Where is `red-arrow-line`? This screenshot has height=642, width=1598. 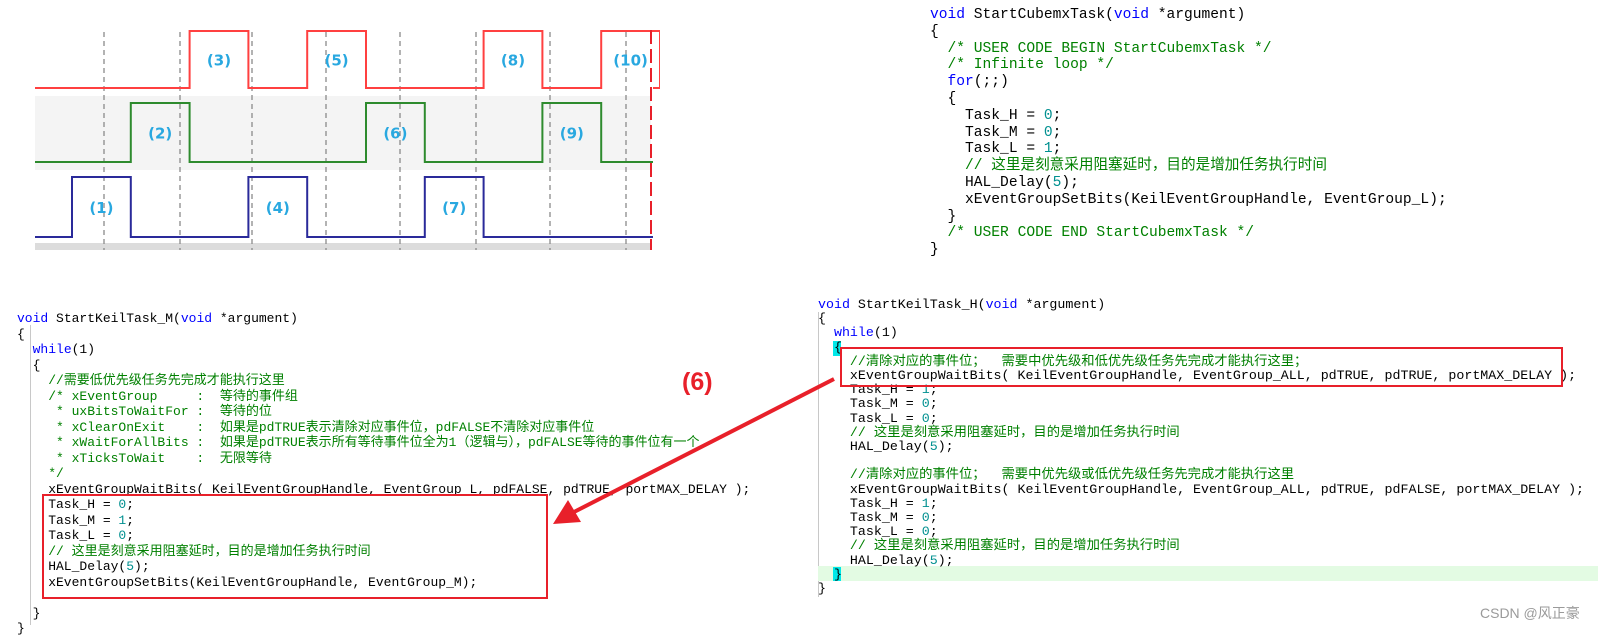 red-arrow-line is located at coordinates (704, 445).